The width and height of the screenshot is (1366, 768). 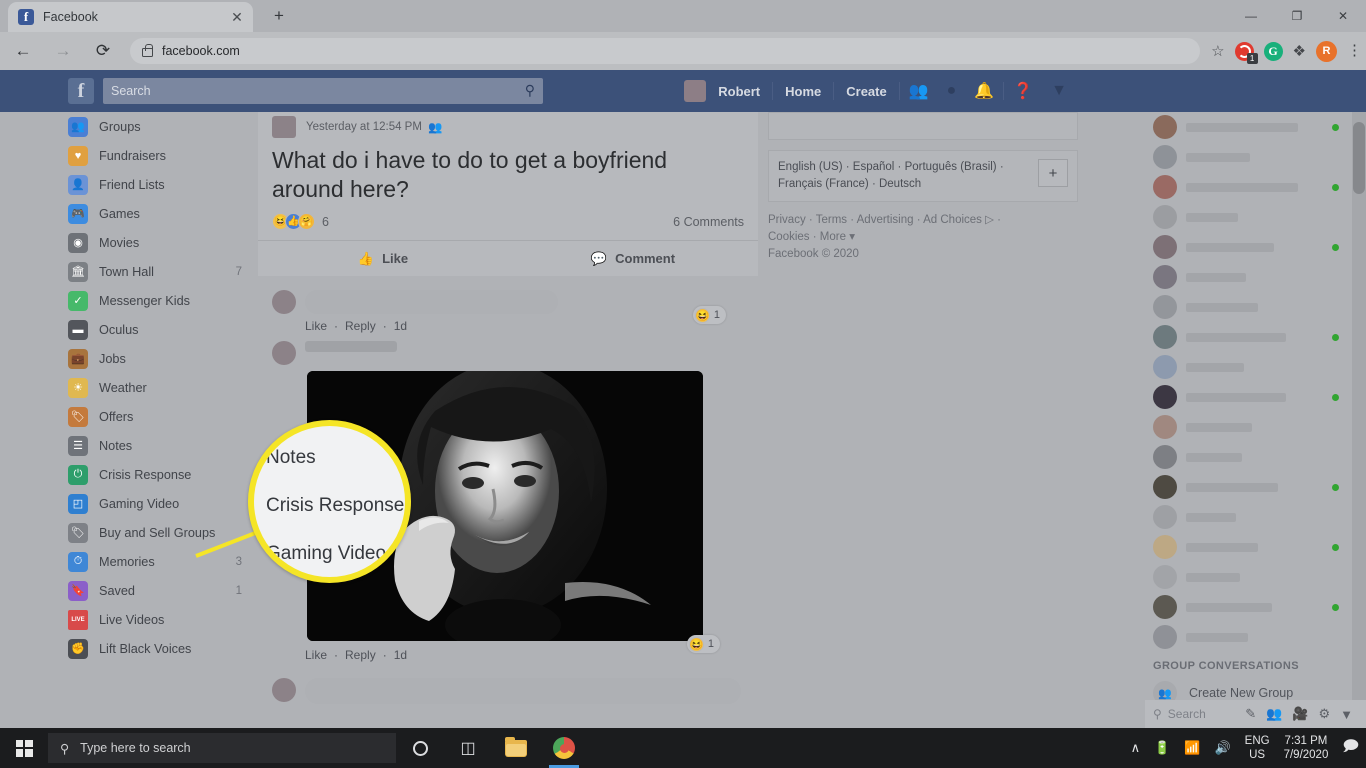 What do you see at coordinates (160, 619) in the screenshot?
I see `sidebar-item-live-videos: LIVE Live Videos` at bounding box center [160, 619].